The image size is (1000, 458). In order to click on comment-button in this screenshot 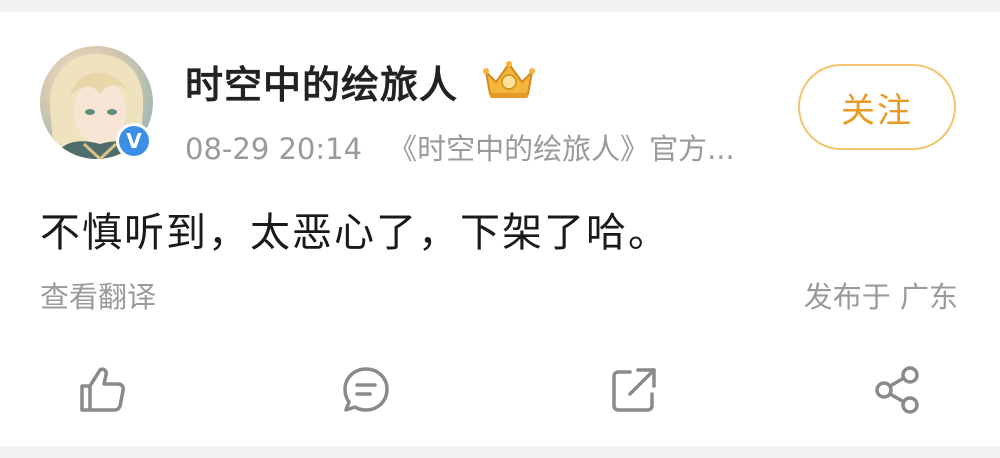, I will do `click(366, 390)`.